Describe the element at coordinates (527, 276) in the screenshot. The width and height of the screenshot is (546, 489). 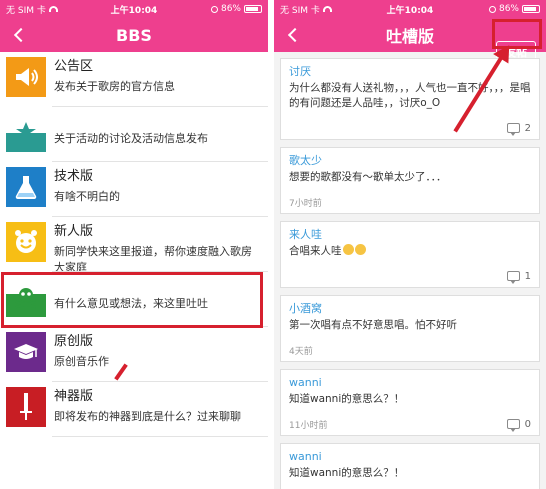
I see `comment-count: 1` at that location.